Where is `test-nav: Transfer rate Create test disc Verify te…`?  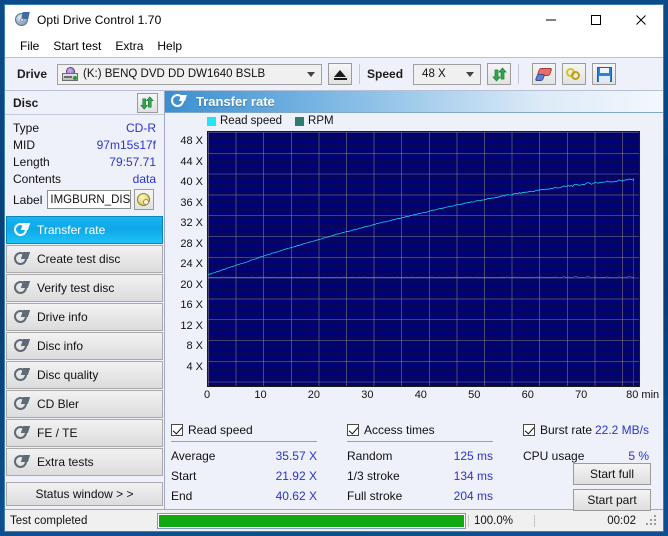 test-nav: Transfer rate Create test disc Verify te… is located at coordinates (84, 346).